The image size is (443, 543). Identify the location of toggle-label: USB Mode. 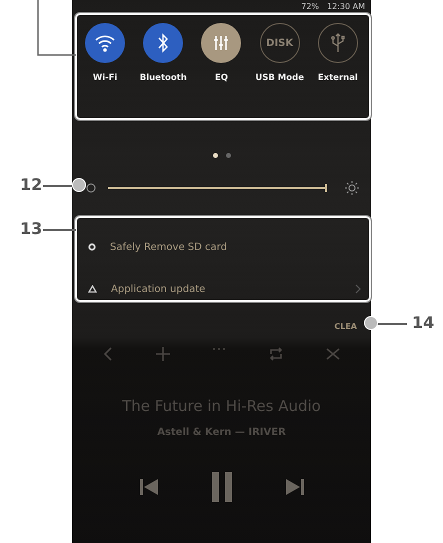
(279, 78).